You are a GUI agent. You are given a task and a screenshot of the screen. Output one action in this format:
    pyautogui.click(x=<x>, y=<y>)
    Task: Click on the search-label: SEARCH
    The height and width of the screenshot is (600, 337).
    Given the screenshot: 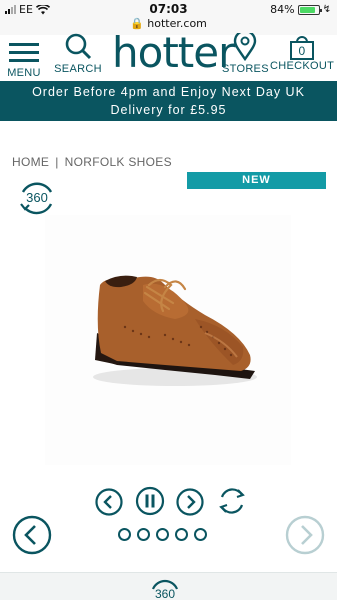 What is the action you would take?
    pyautogui.click(x=78, y=69)
    